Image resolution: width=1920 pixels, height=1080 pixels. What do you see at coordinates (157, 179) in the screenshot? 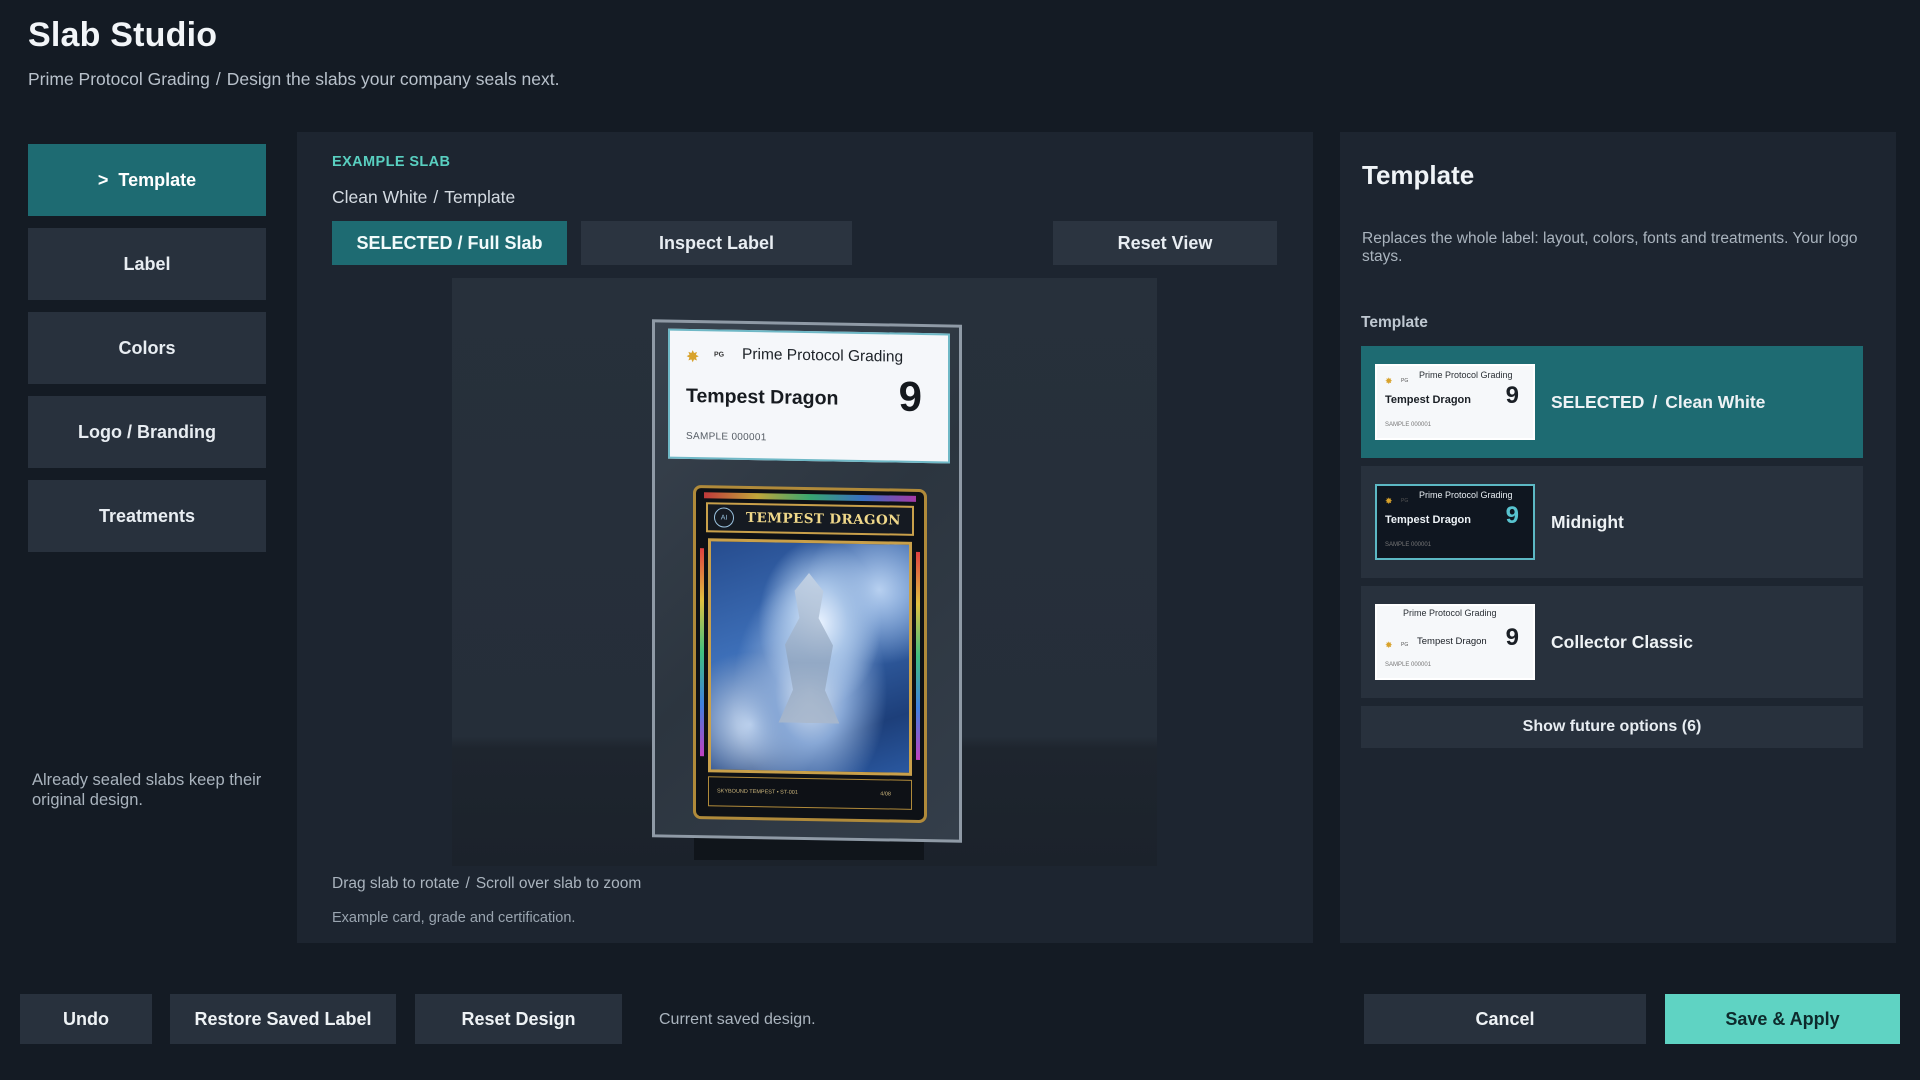
I see `nav-item-label: Template` at bounding box center [157, 179].